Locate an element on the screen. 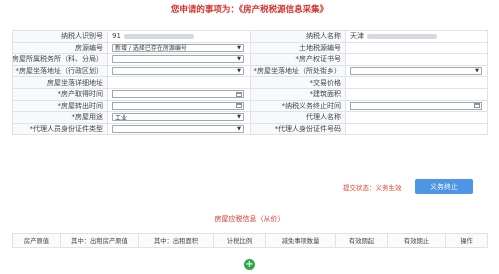  trade-price-field is located at coordinates (417, 83).